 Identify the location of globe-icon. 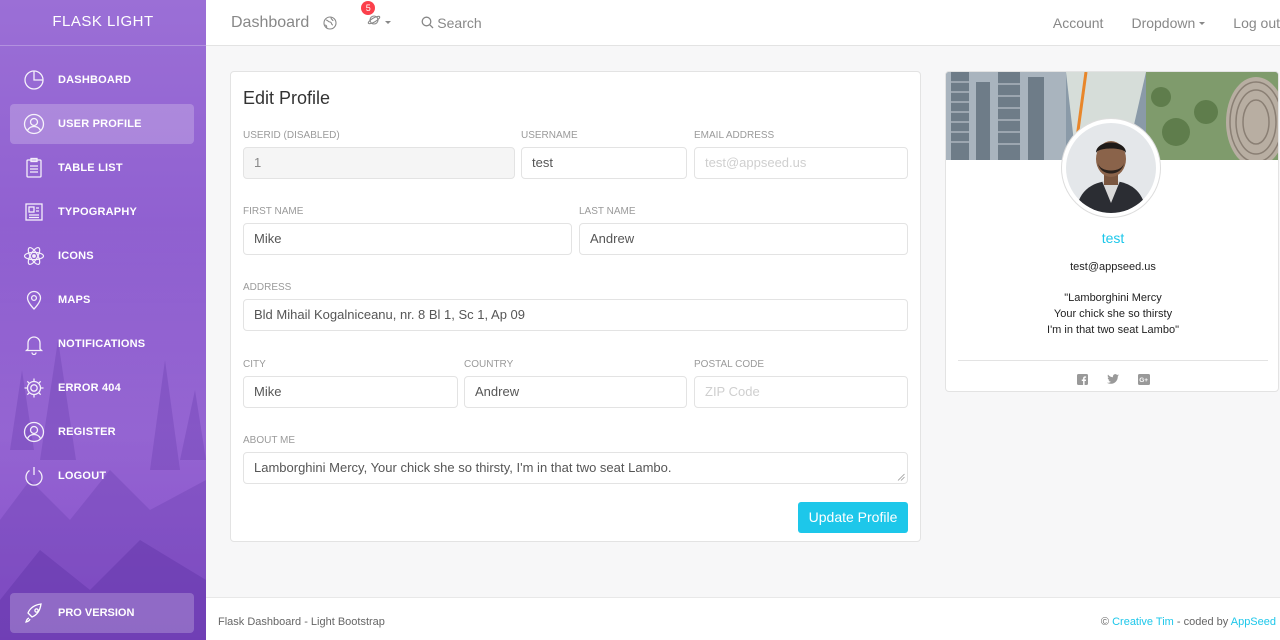
(330, 22).